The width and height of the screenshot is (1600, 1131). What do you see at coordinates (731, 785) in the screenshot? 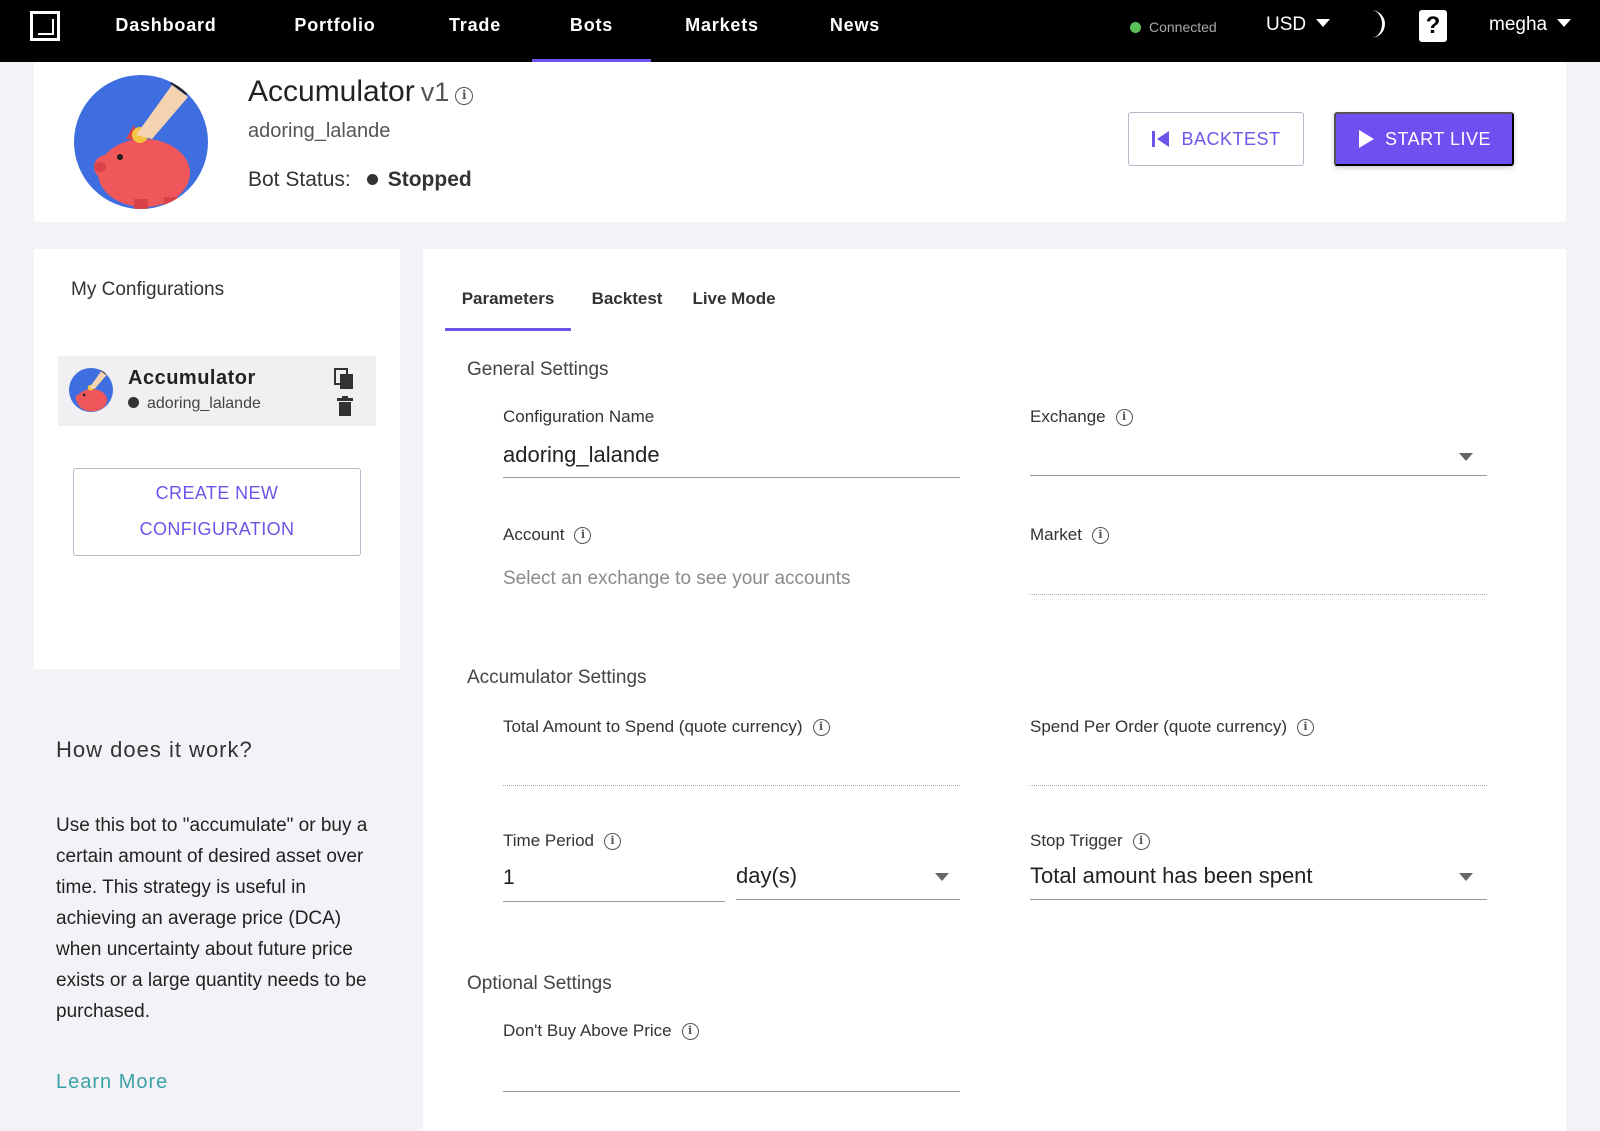
I see `total-amount-input` at bounding box center [731, 785].